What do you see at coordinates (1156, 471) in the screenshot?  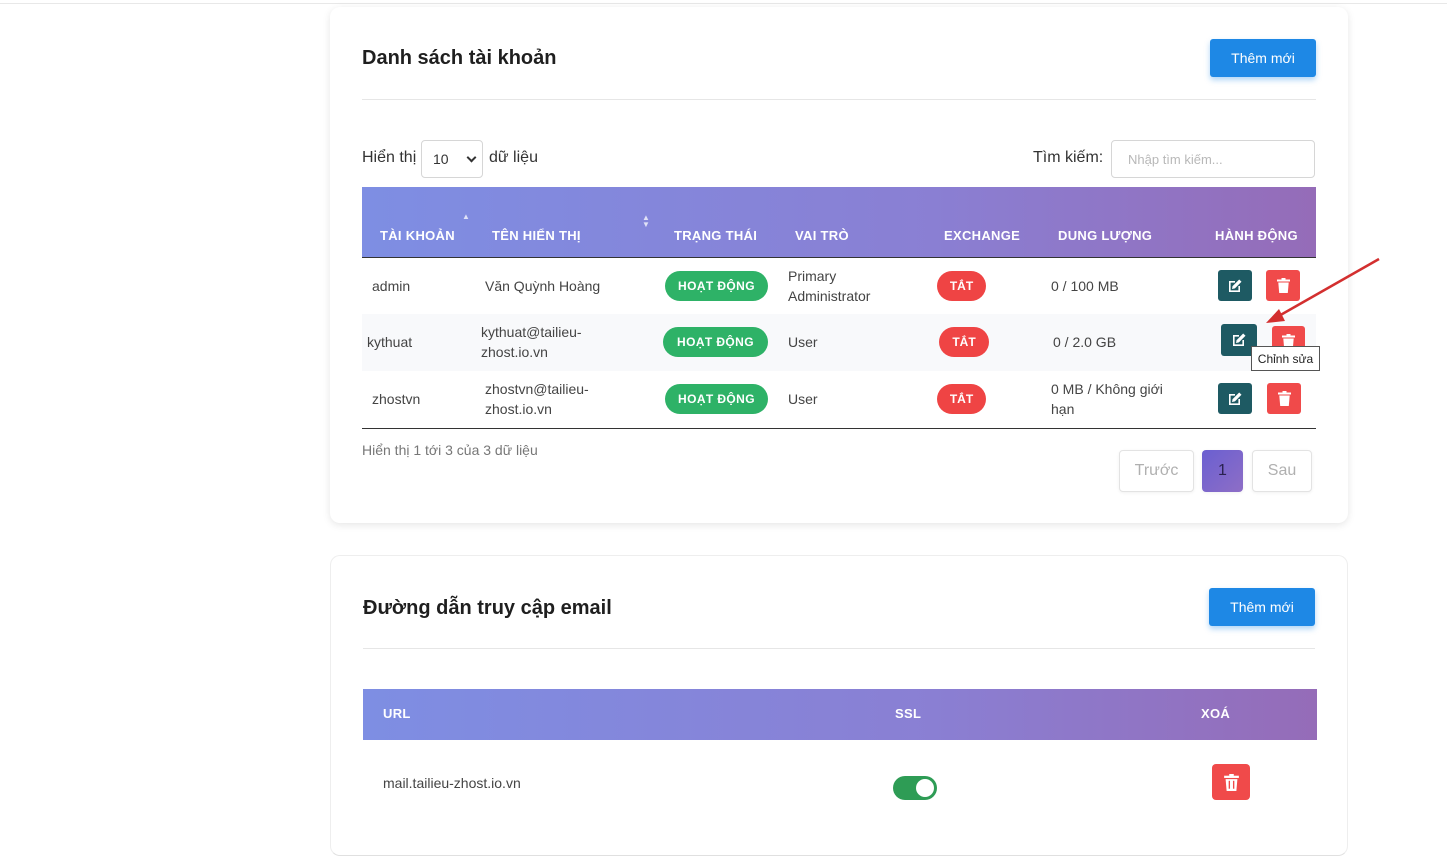 I see `pagination-prev: Trước` at bounding box center [1156, 471].